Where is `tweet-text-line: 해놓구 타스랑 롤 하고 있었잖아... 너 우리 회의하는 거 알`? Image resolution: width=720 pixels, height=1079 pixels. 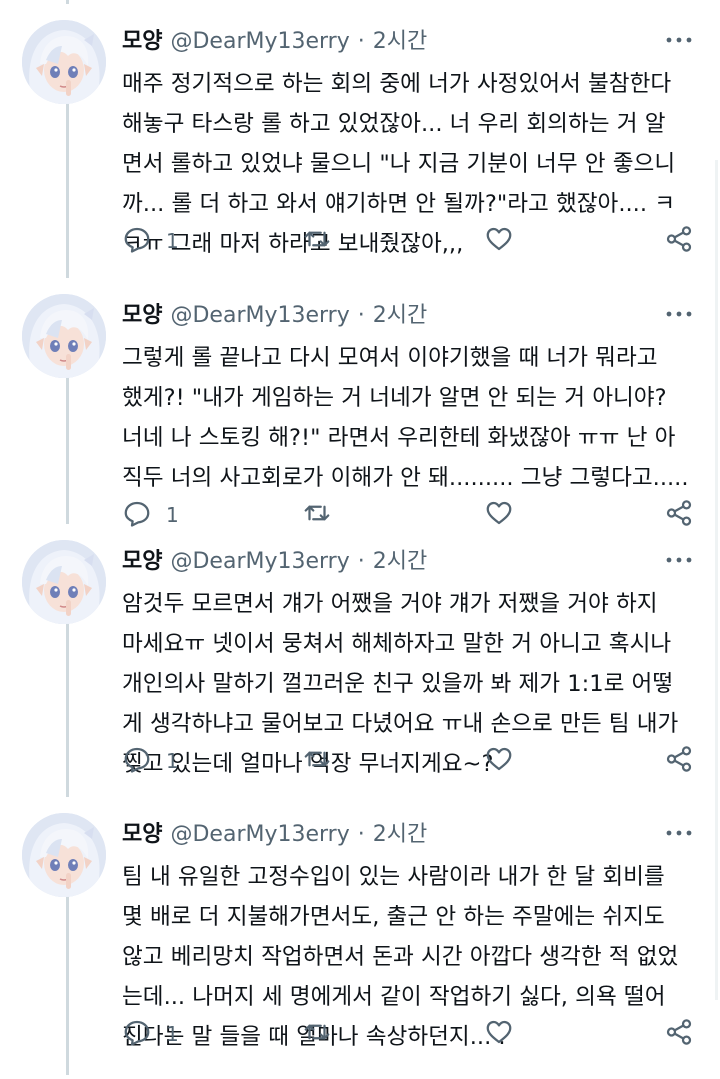 tweet-text-line: 해놓구 타스랑 롤 하고 있었잖아... 너 우리 회의하는 거 알 is located at coordinates (394, 124).